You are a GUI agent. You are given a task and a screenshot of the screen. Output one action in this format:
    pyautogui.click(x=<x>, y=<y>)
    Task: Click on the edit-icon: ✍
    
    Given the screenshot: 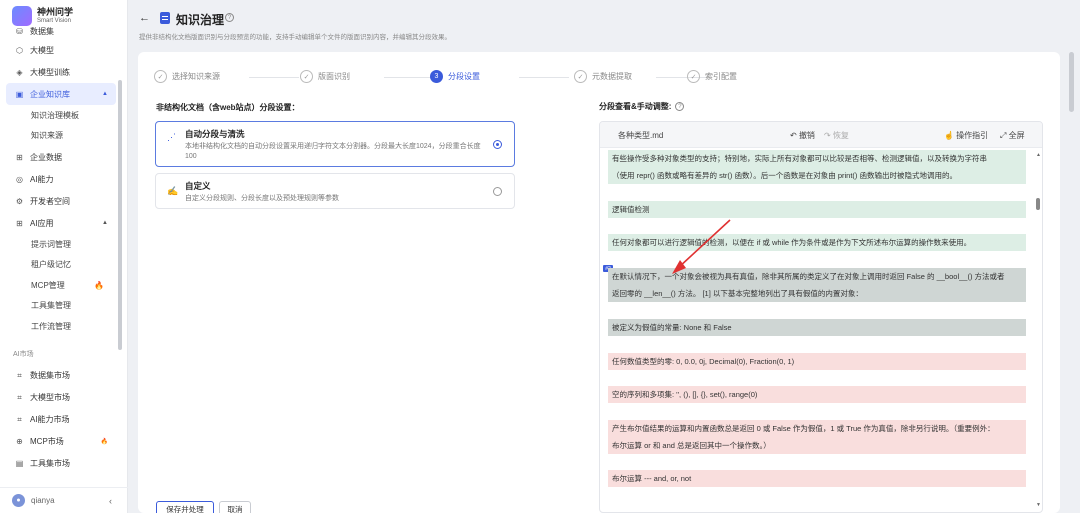 What is the action you would take?
    pyautogui.click(x=173, y=191)
    